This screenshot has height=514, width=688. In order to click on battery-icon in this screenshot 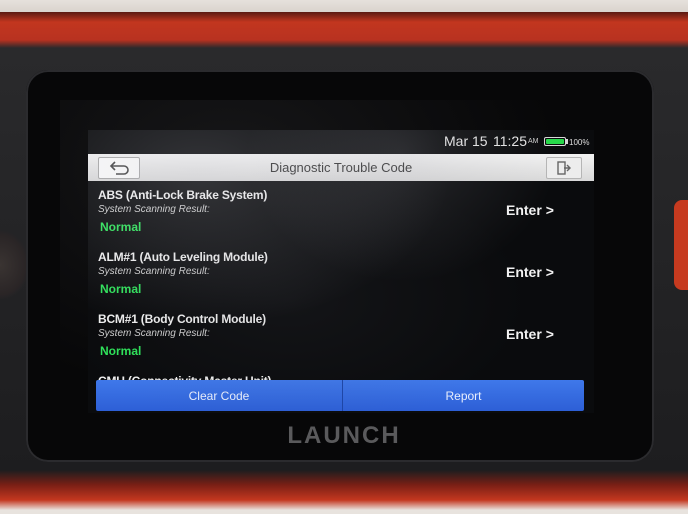, I will do `click(555, 141)`.